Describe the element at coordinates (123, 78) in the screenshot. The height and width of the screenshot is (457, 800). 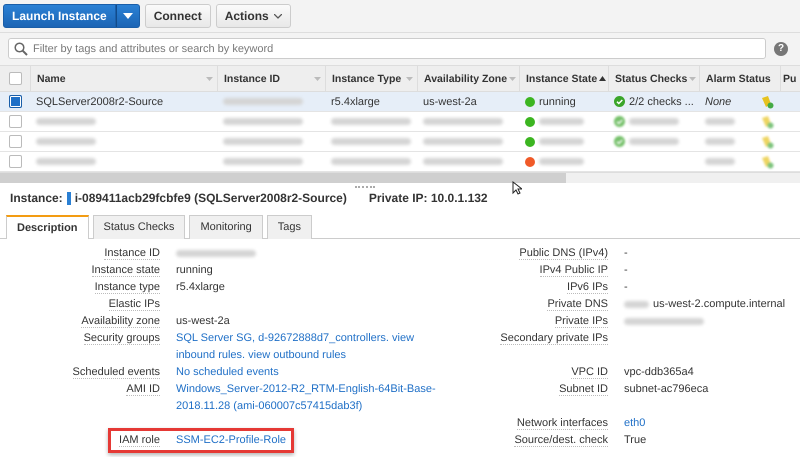
I see `column-header: Name` at that location.